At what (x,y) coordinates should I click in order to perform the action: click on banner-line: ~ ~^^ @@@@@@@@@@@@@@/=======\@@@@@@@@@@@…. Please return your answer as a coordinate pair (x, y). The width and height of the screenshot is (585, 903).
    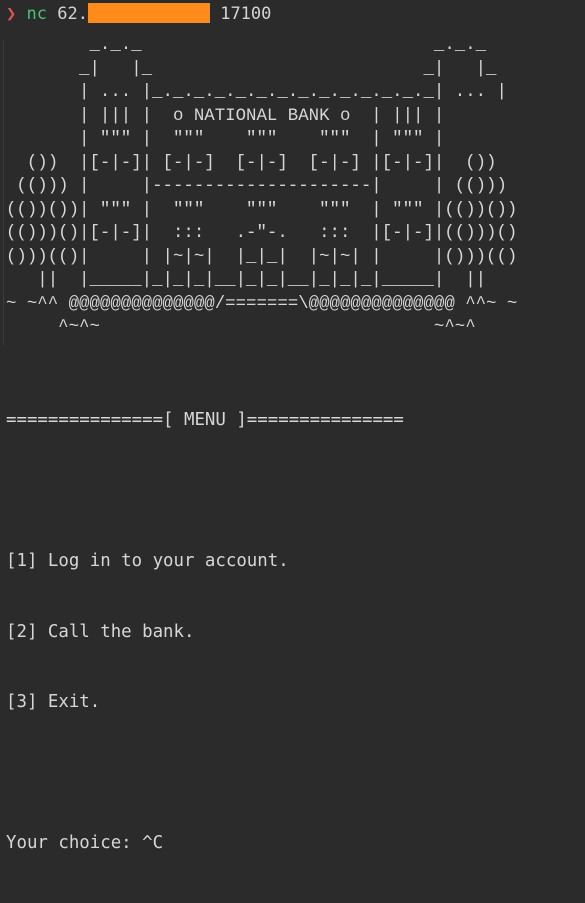
    Looking at the image, I should click on (262, 304).